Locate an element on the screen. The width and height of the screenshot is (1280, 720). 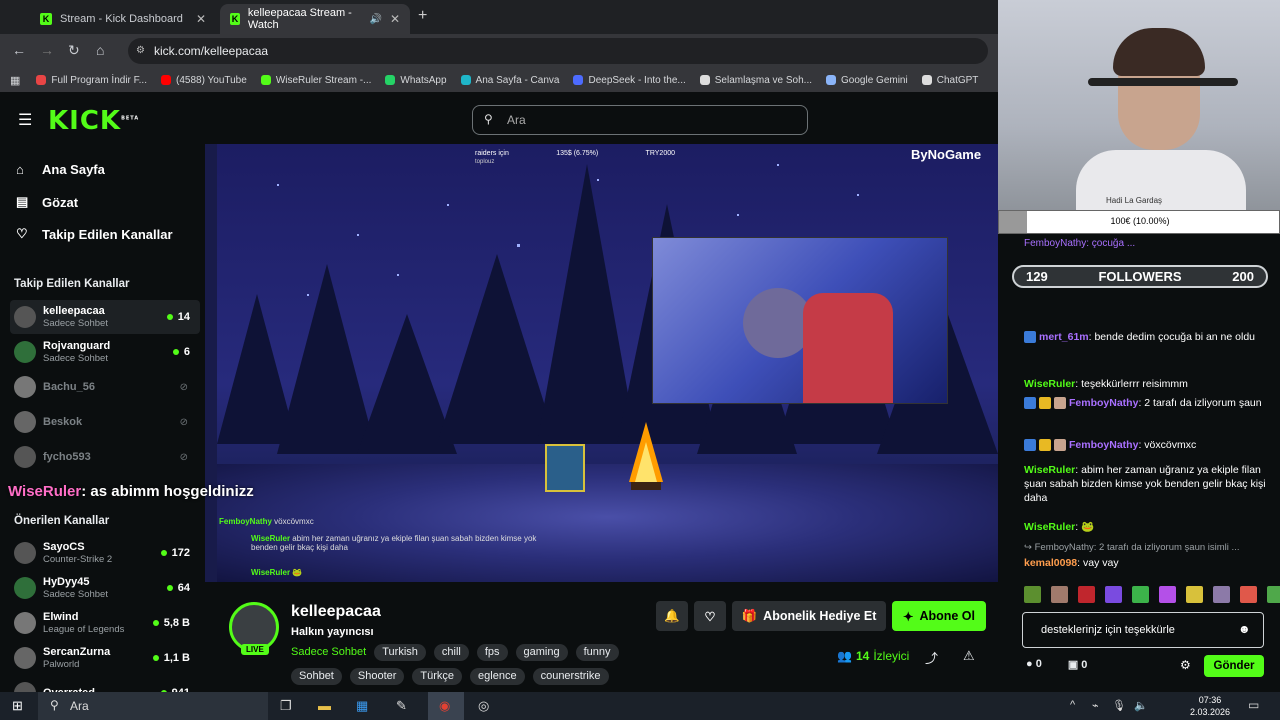
app-icon: ✎ is located at coordinates (401, 706).